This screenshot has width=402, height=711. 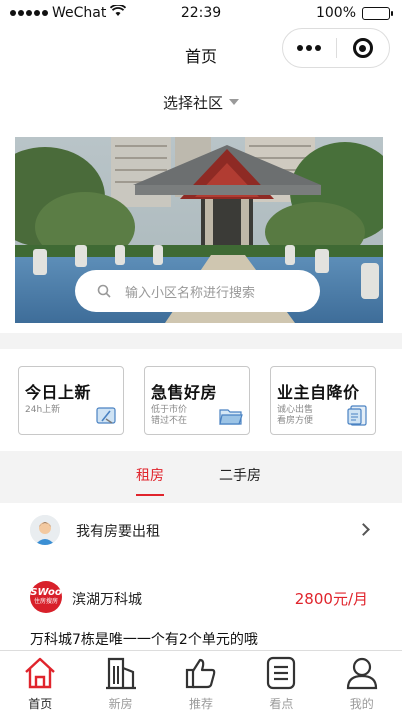 I want to click on category-subtitle: 低于市价 错过不在, so click(x=169, y=415).